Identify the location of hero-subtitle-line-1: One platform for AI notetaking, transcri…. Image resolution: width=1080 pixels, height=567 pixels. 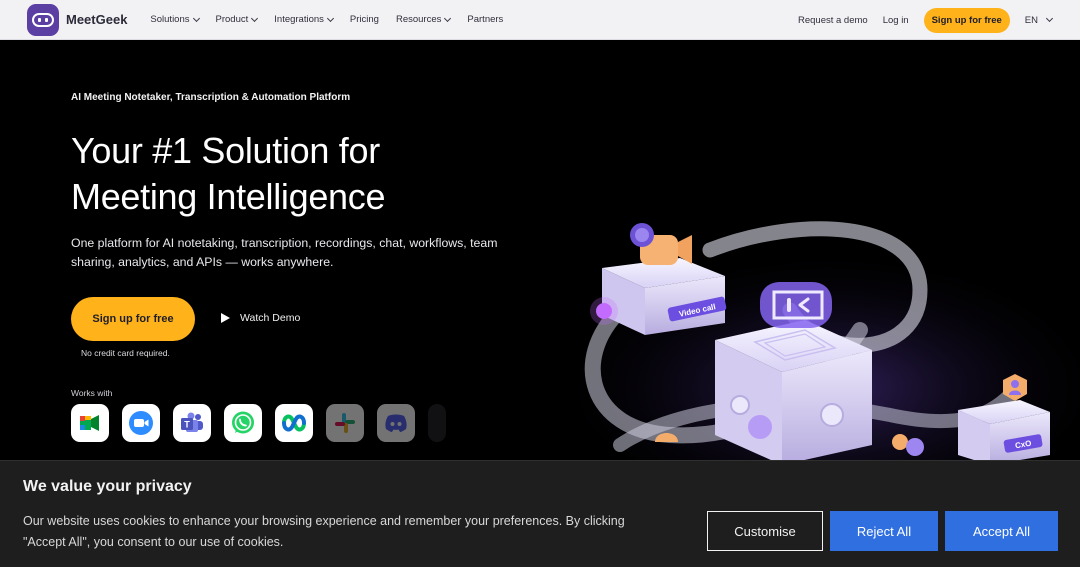
(284, 243).